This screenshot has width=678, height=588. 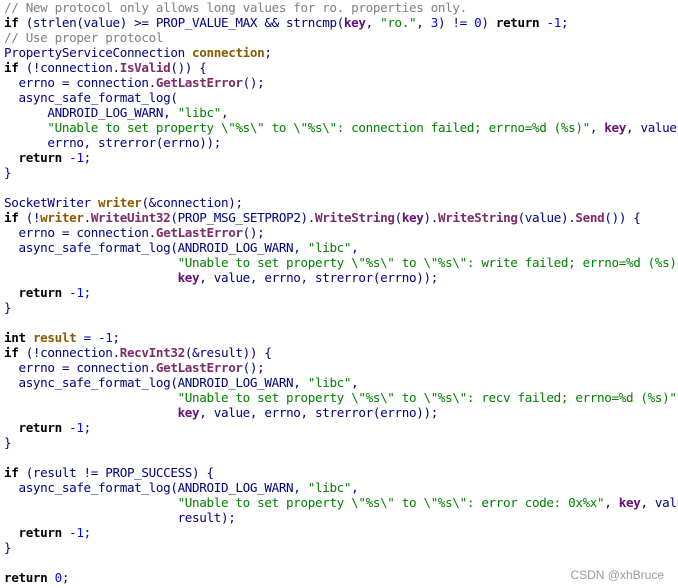 What do you see at coordinates (341, 517) in the screenshot?
I see `code-line: result);` at bounding box center [341, 517].